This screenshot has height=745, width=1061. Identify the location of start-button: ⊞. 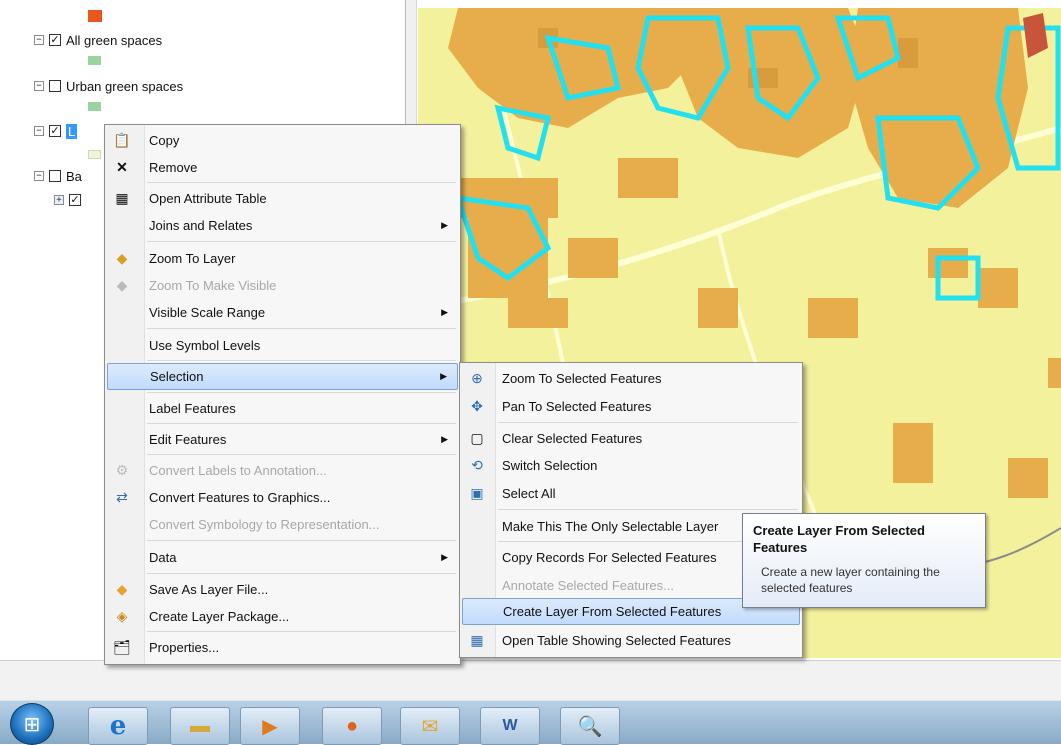
(32, 724).